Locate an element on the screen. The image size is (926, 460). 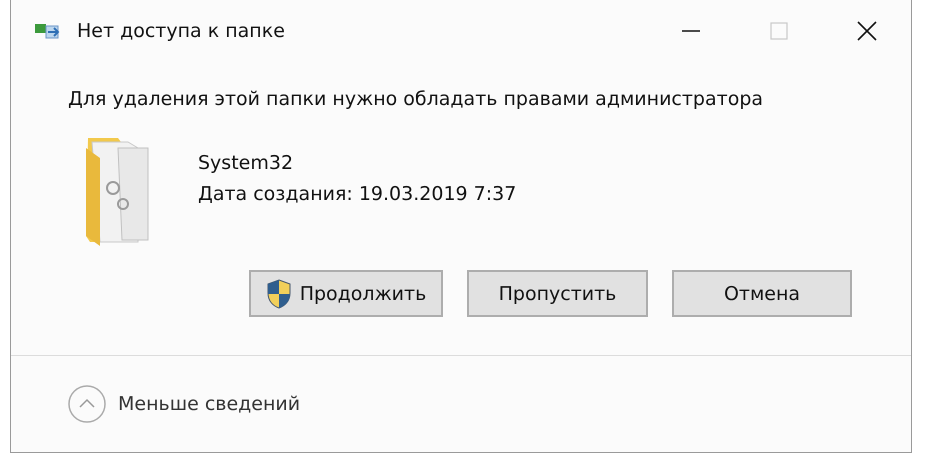
dialog-button: Продолжить is located at coordinates (346, 293).